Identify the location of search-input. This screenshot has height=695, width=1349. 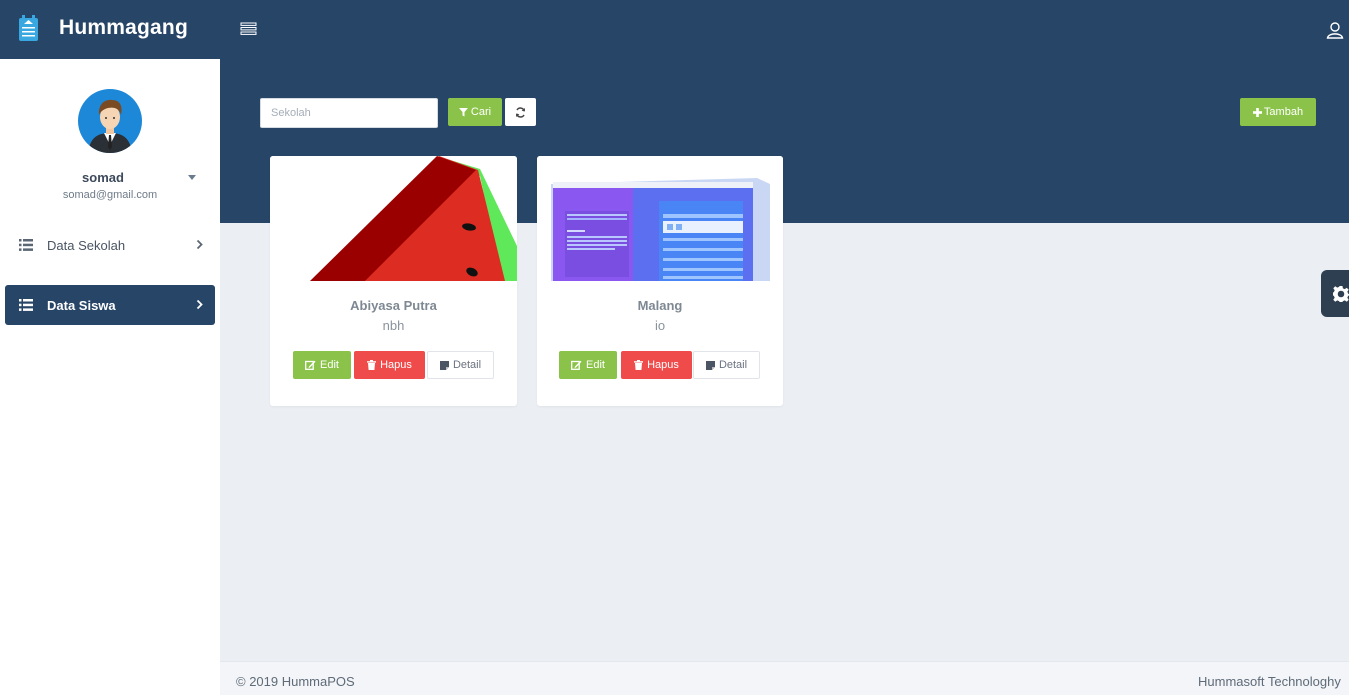
(349, 113).